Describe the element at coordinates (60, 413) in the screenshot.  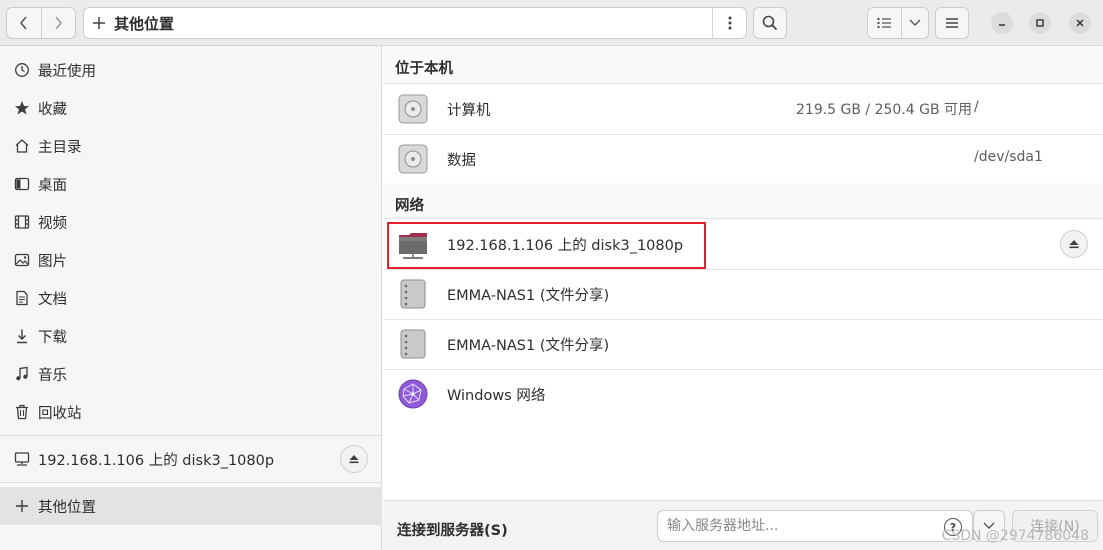
I see `sidebar-item-label: 回收站` at that location.